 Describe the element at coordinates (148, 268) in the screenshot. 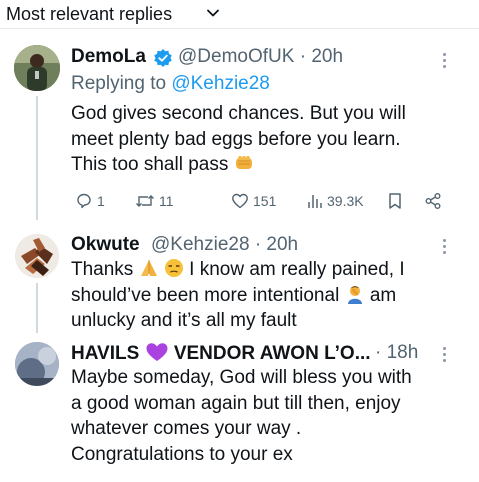

I see `folded-hands-emoji-icon` at that location.